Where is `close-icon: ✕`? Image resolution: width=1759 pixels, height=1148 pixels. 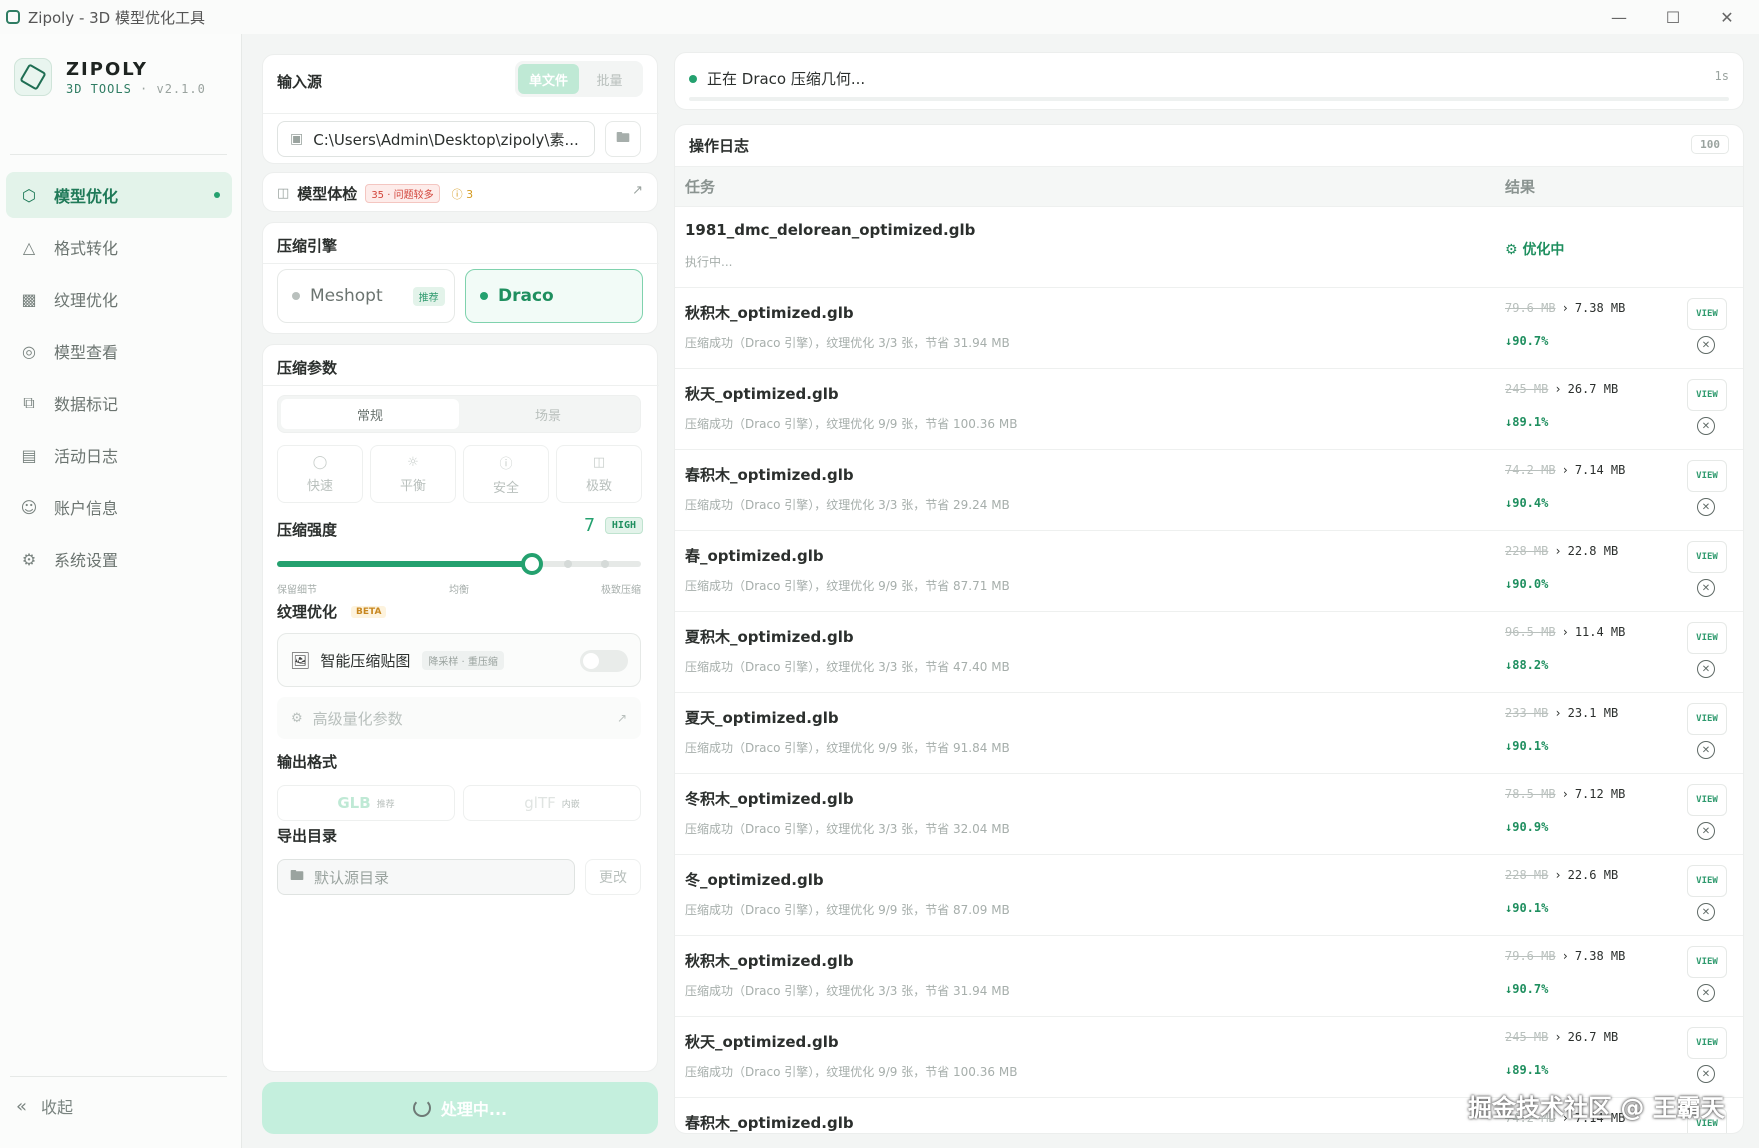
close-icon: ✕ is located at coordinates (1727, 17).